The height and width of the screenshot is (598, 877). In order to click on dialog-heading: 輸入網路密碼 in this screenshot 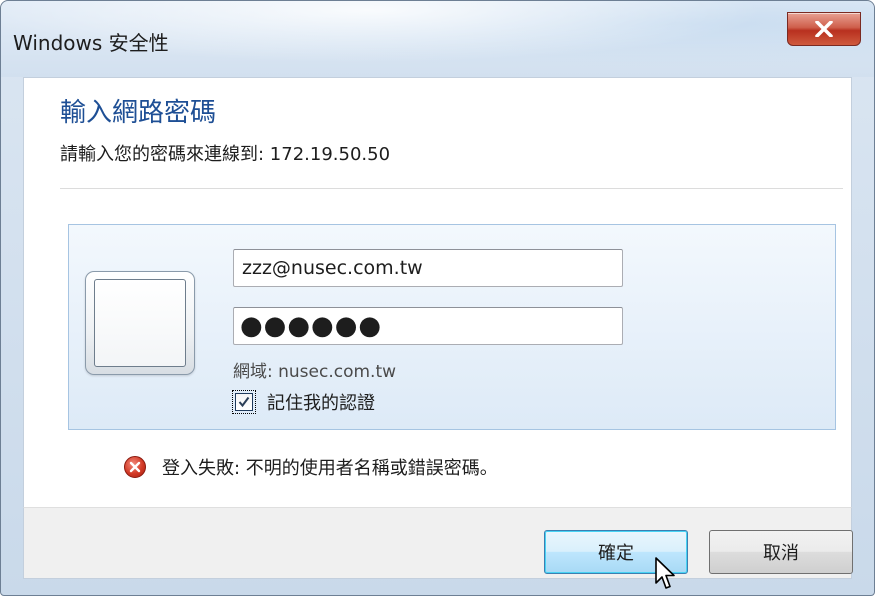, I will do `click(138, 113)`.